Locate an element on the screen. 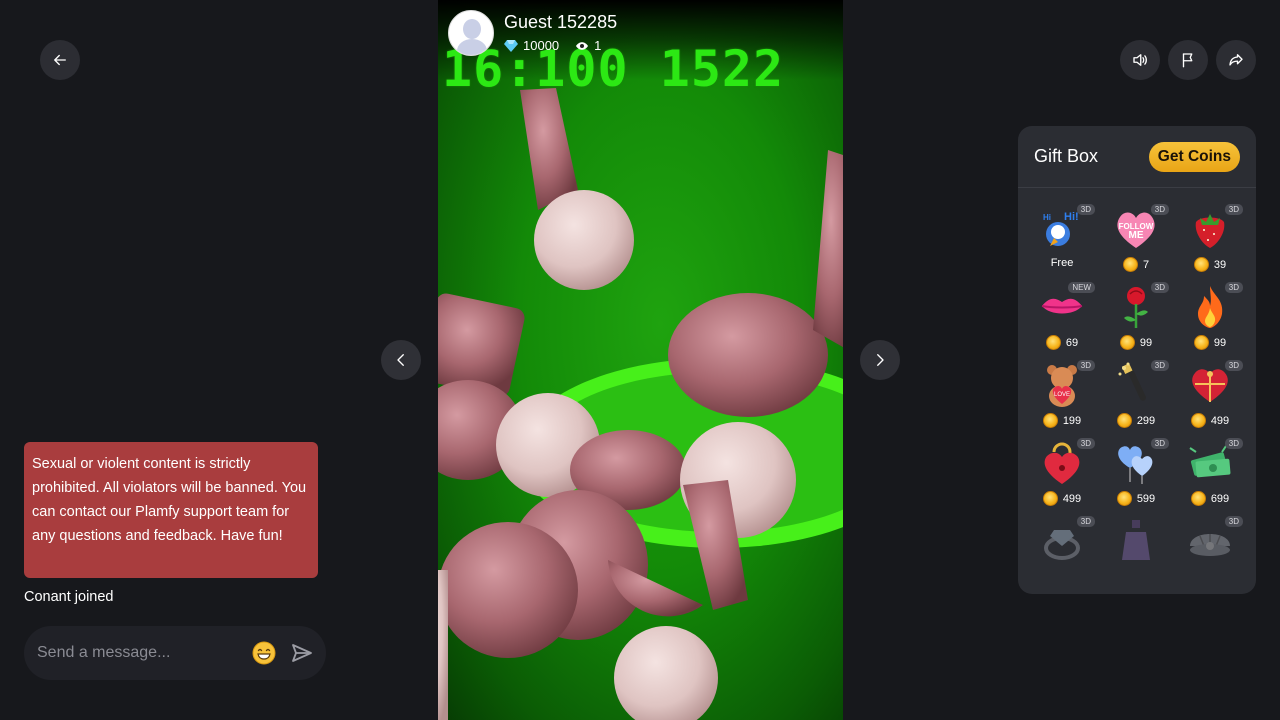 The width and height of the screenshot is (1280, 720). gift-item: 3D 299 is located at coordinates (1136, 399).